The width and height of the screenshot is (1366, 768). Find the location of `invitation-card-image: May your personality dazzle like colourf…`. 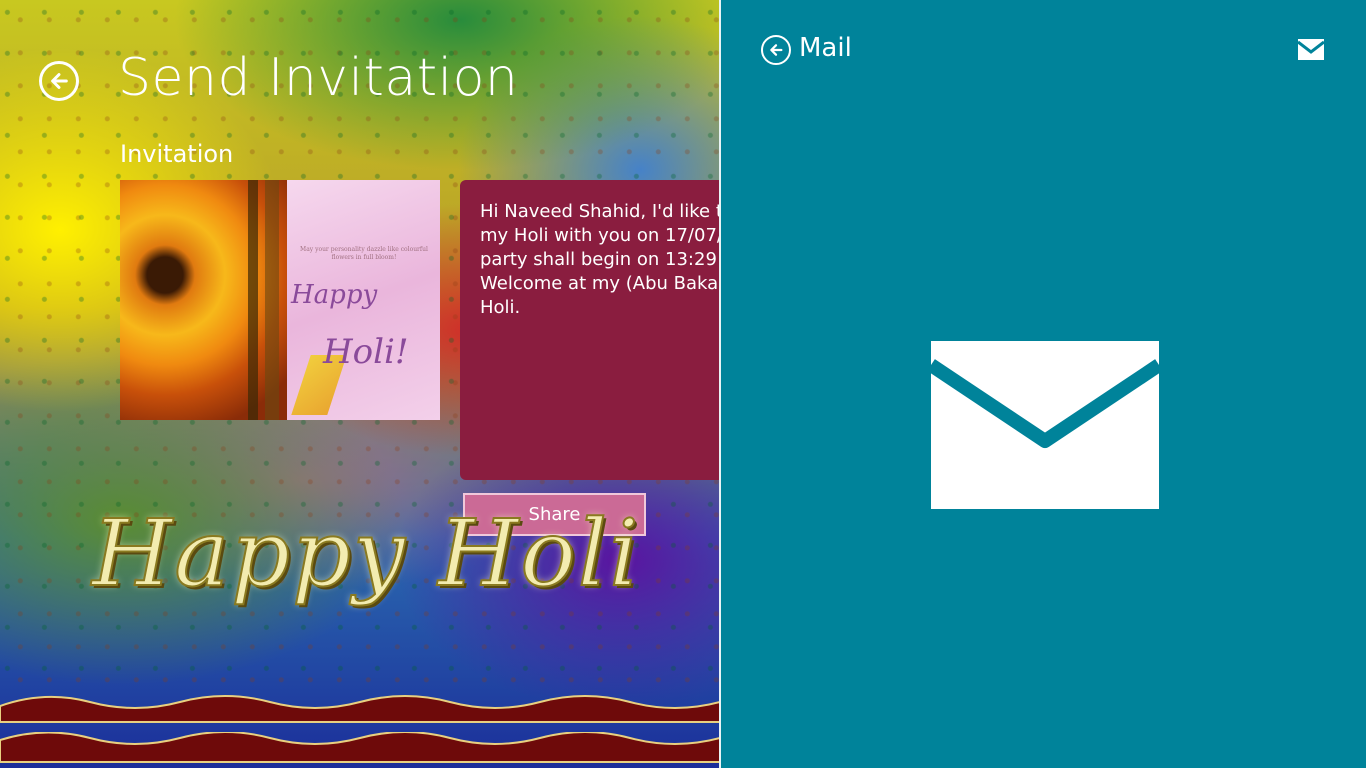

invitation-card-image: May your personality dazzle like colourf… is located at coordinates (280, 300).